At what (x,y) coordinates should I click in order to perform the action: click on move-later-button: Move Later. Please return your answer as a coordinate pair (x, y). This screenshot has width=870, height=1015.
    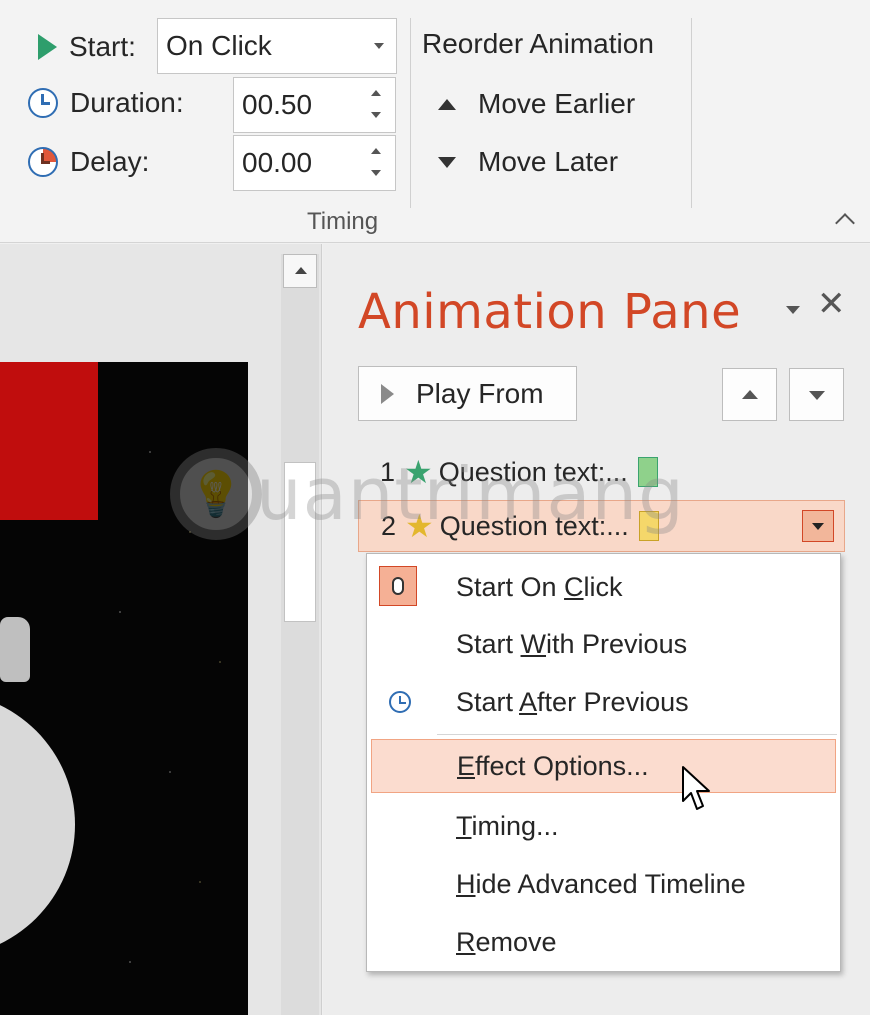
    Looking at the image, I should click on (528, 162).